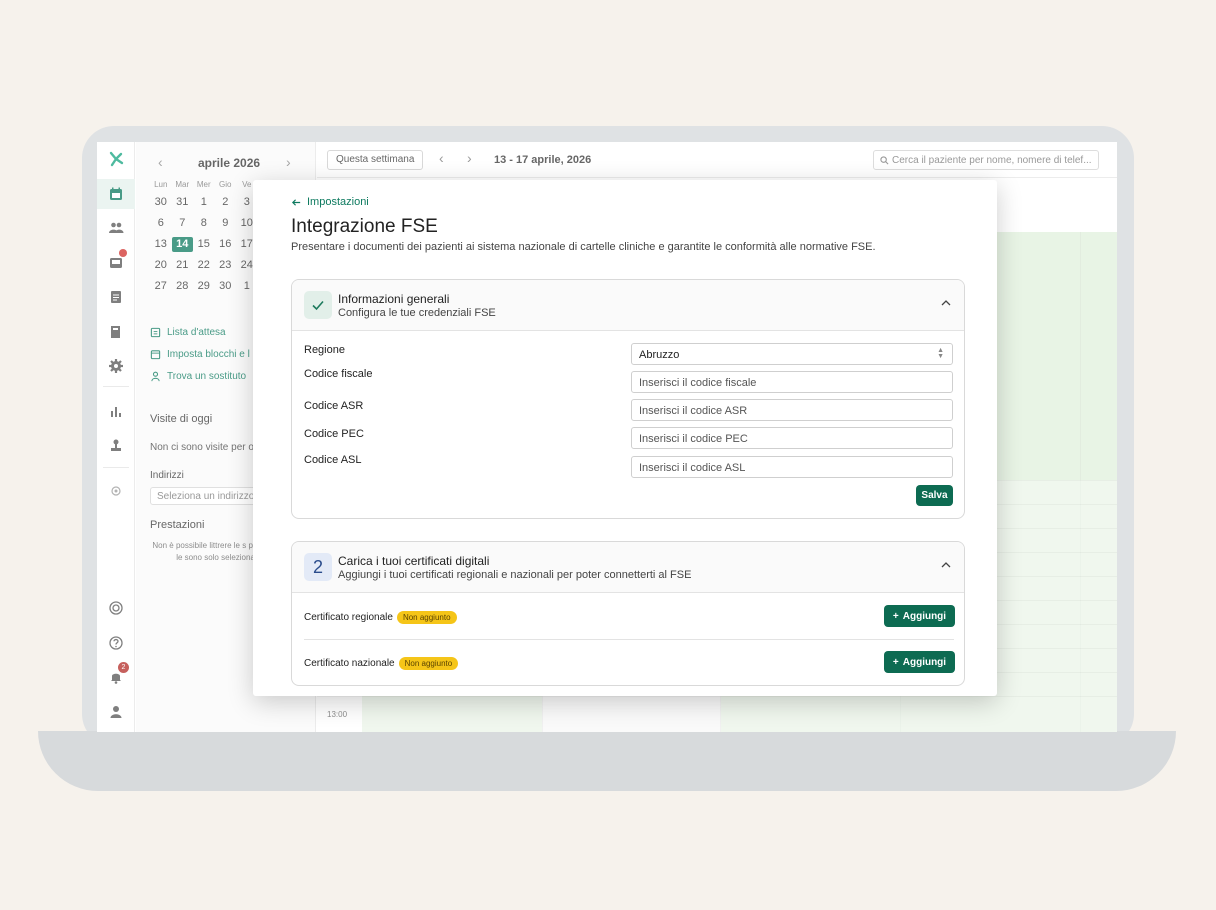 The width and height of the screenshot is (1216, 910). Describe the element at coordinates (792, 382) in the screenshot. I see `fiscal-code-input: Inserisci il codice fiscale` at that location.